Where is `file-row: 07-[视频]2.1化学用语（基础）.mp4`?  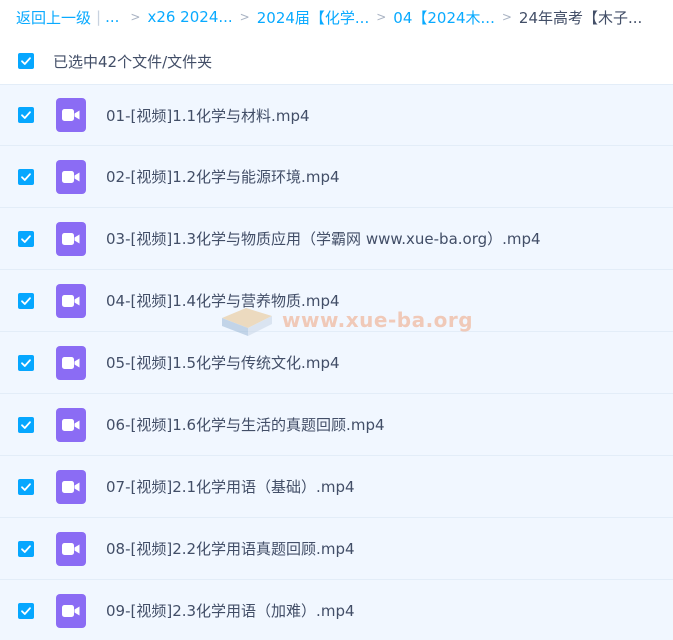 file-row: 07-[视频]2.1化学用语（基础）.mp4 is located at coordinates (336, 487).